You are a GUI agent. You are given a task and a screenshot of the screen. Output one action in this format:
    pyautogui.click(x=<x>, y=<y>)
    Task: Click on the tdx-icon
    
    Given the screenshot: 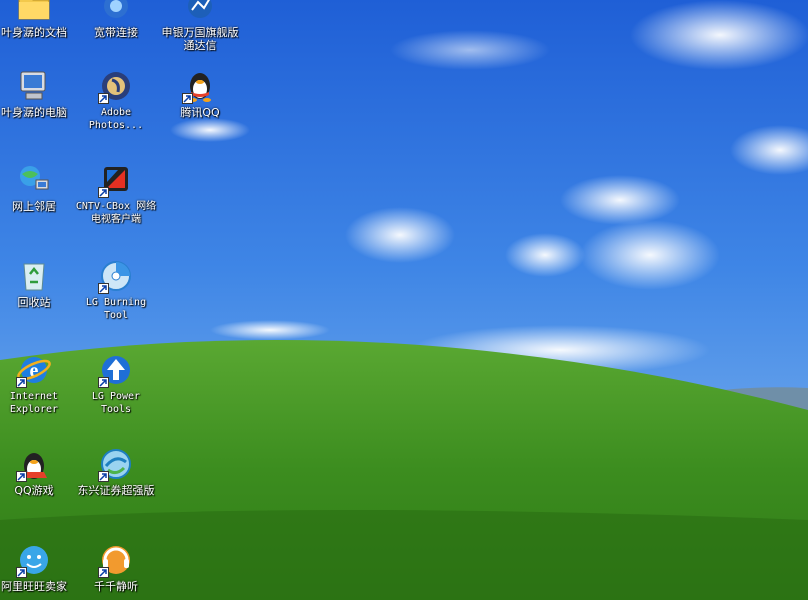 What is the action you would take?
    pyautogui.click(x=200, y=12)
    